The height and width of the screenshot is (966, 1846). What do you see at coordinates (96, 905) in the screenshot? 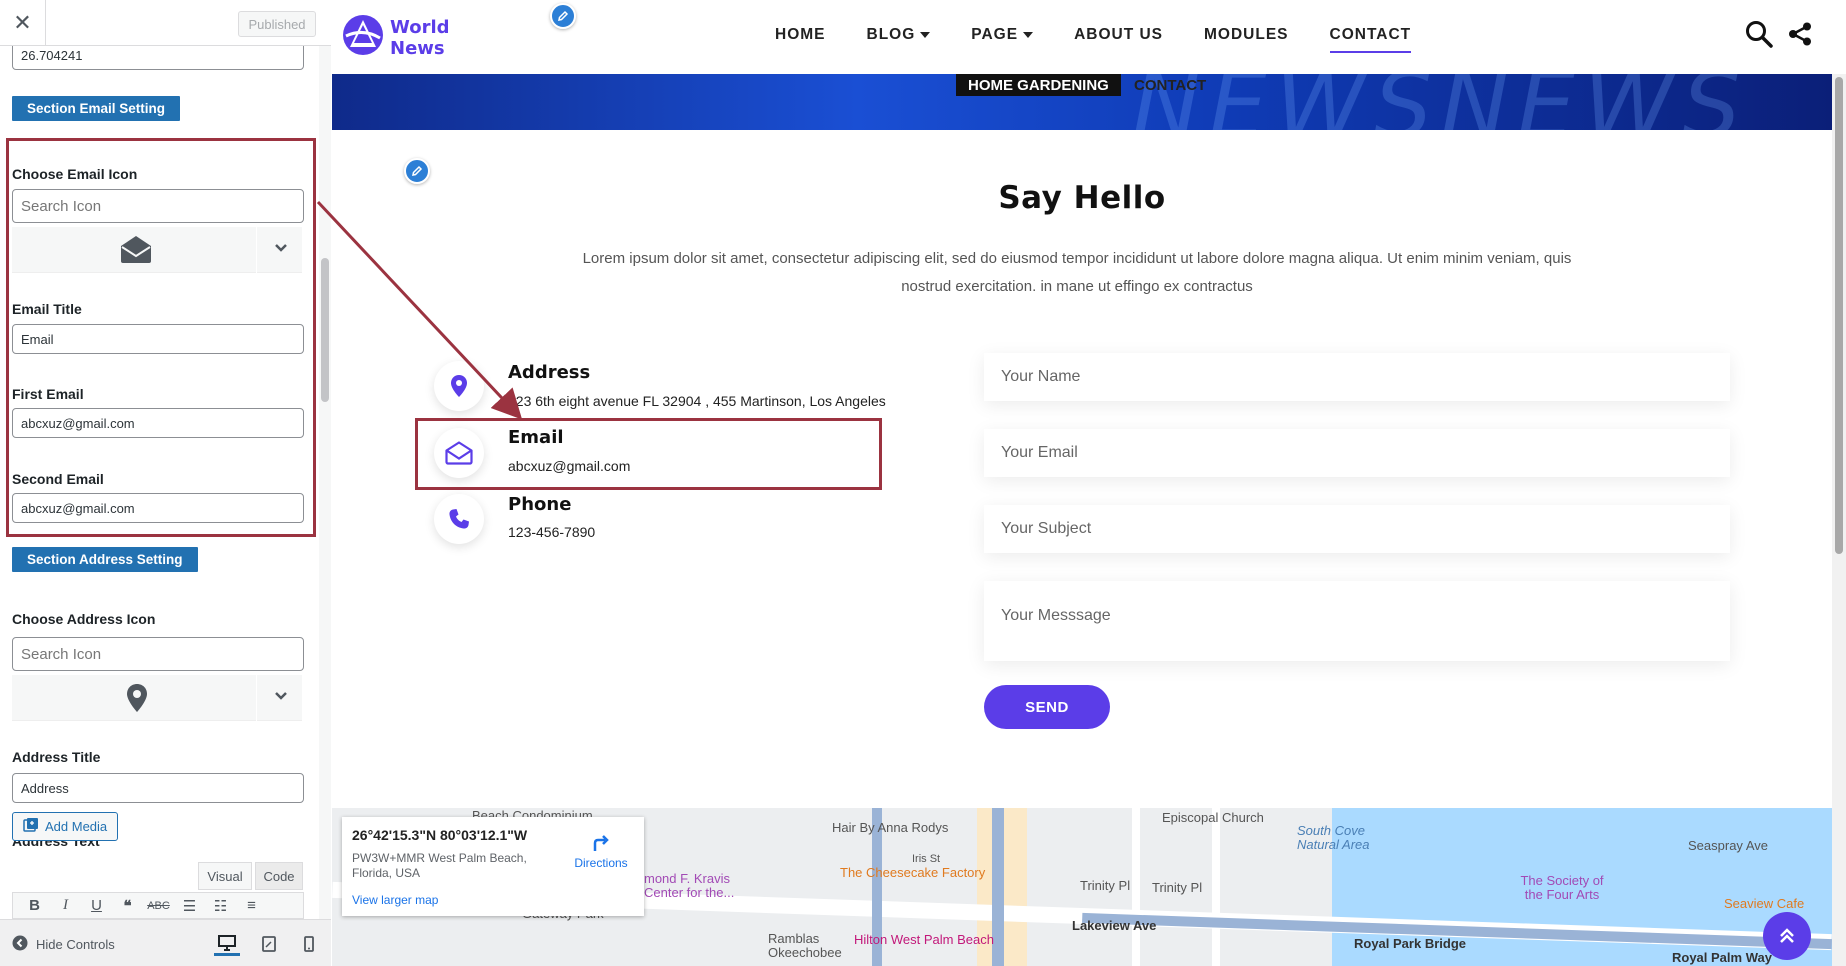
I see `underline-icon: U` at bounding box center [96, 905].